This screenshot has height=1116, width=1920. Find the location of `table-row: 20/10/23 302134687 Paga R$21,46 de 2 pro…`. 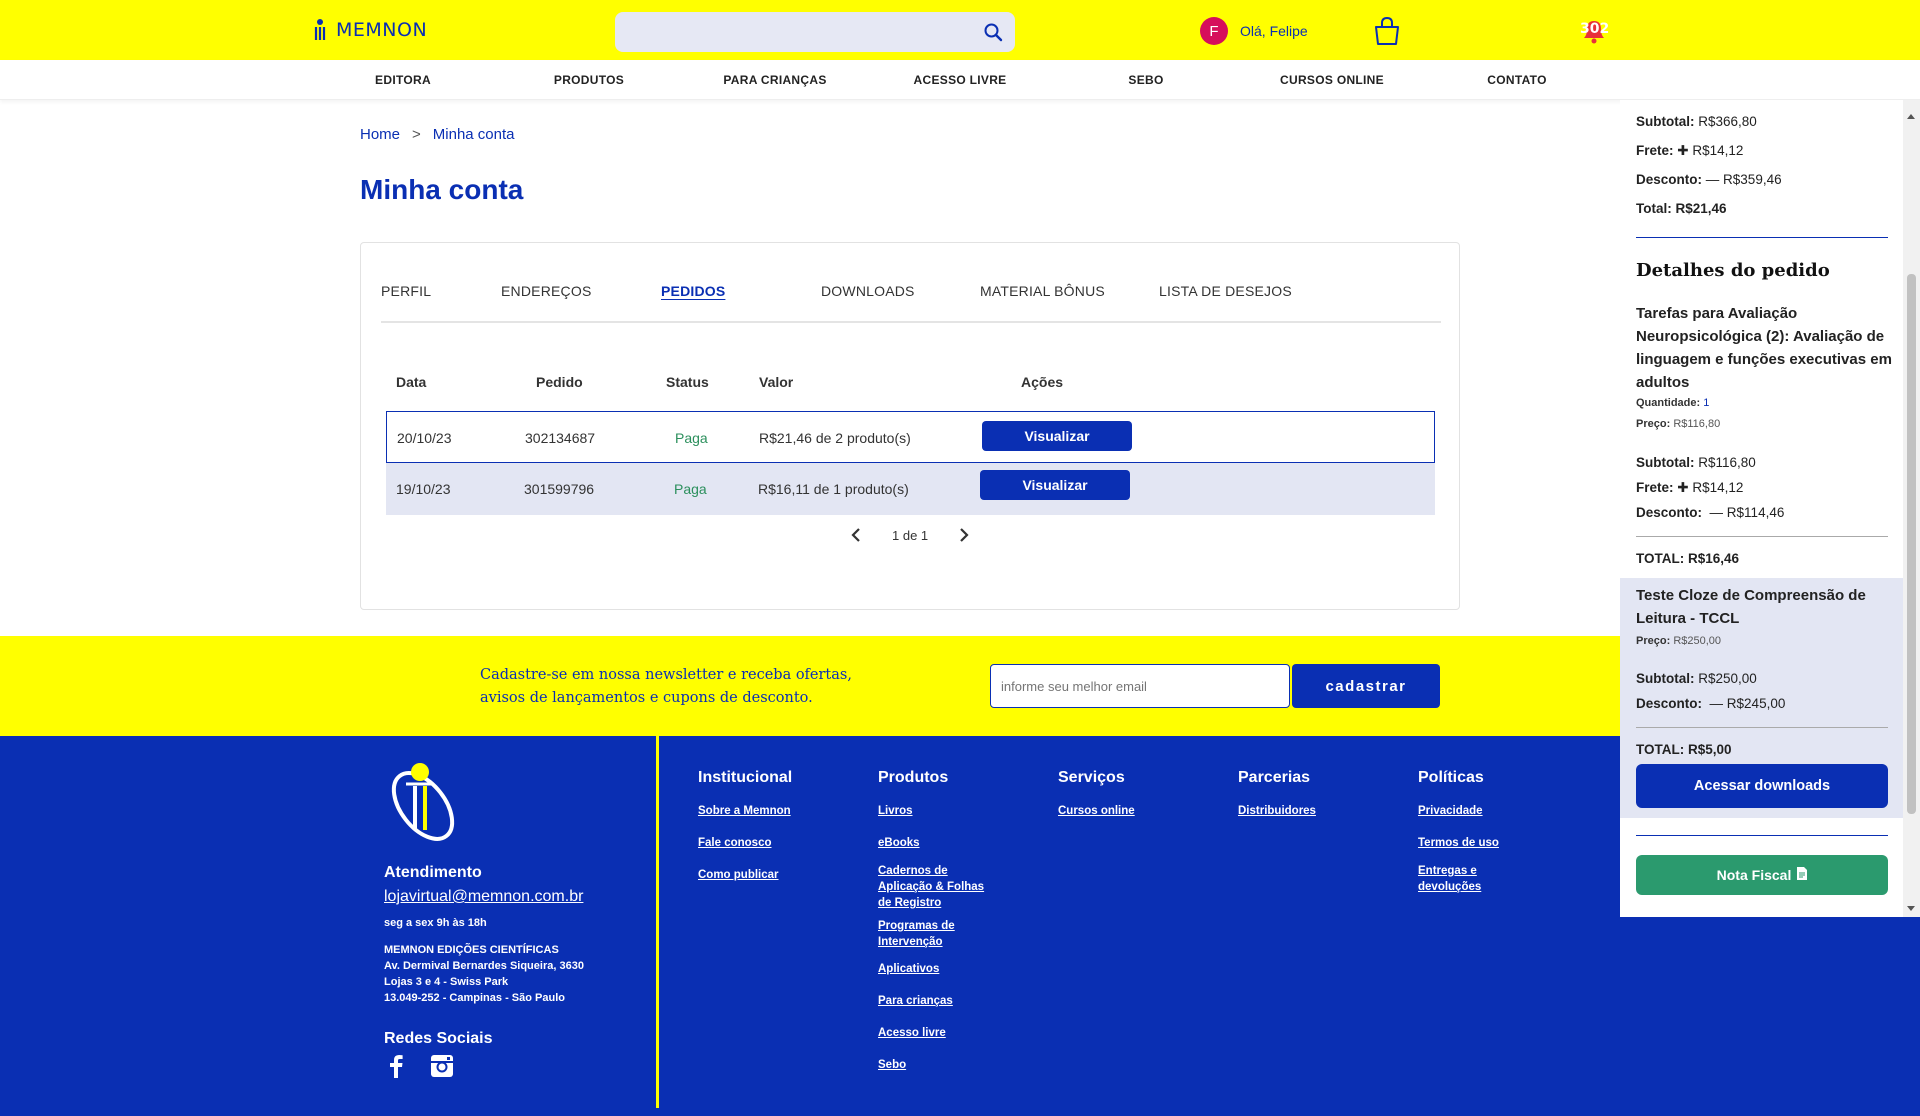

table-row: 20/10/23 302134687 Paga R$21,46 de 2 pro… is located at coordinates (910, 437).